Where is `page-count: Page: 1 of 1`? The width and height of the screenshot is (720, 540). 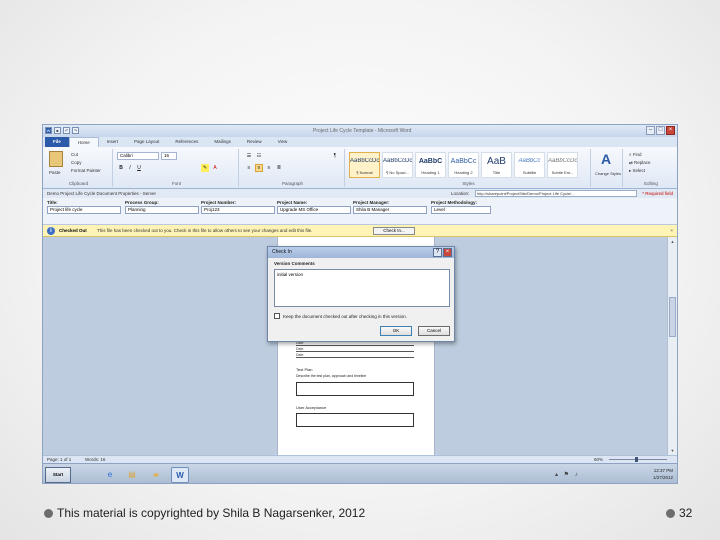 page-count: Page: 1 of 1 is located at coordinates (59, 459).